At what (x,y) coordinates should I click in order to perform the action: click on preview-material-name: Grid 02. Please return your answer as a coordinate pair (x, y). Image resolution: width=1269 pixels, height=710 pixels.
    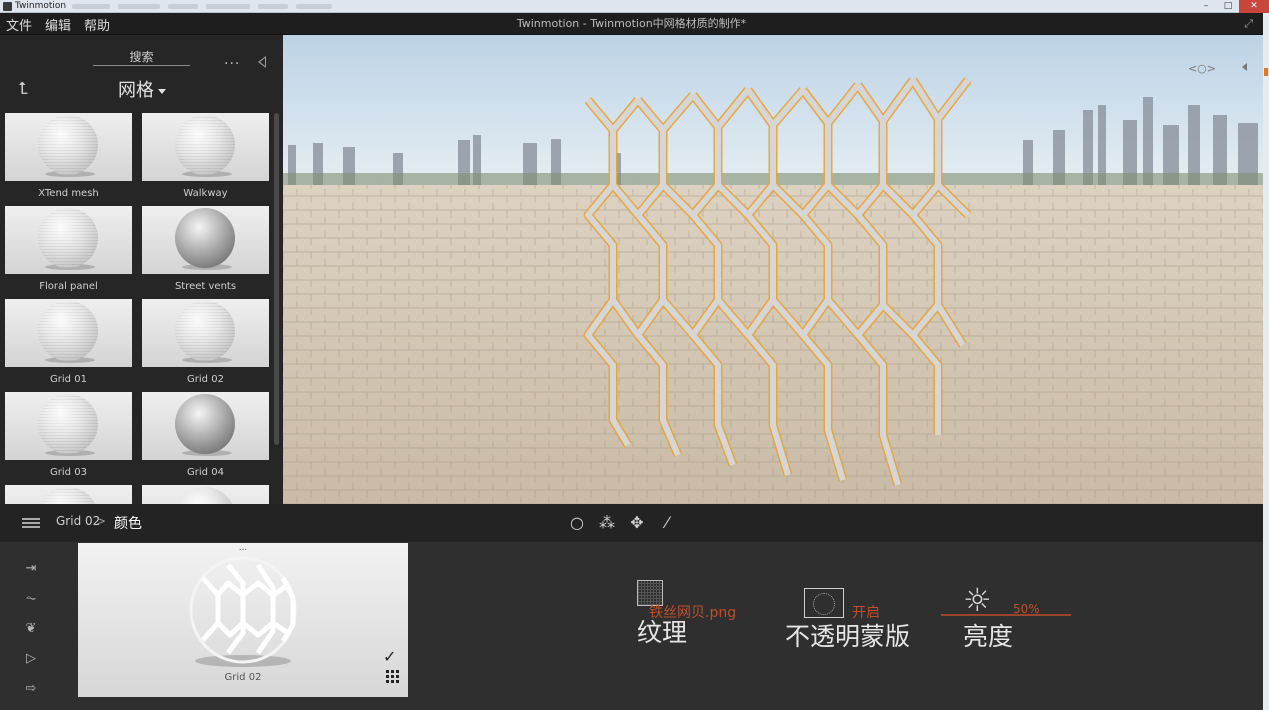
    Looking at the image, I should click on (243, 677).